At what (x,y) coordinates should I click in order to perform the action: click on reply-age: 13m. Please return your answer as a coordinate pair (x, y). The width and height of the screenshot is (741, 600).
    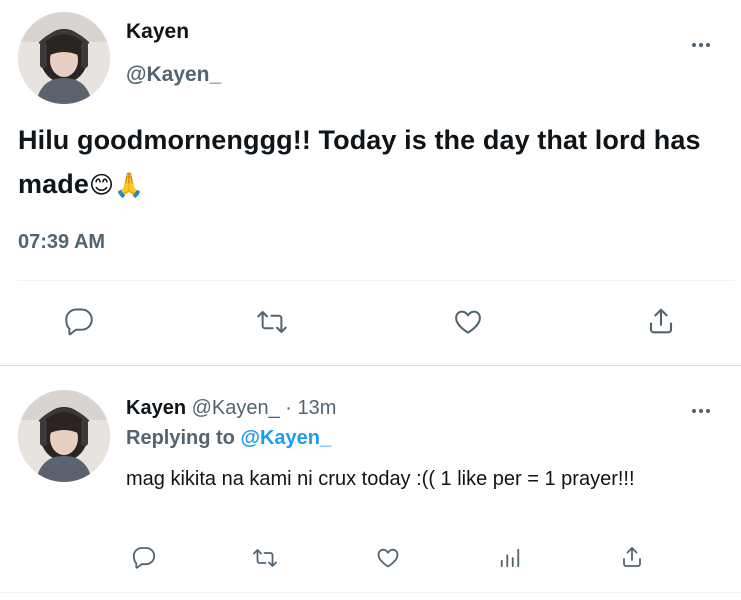
    Looking at the image, I should click on (317, 408).